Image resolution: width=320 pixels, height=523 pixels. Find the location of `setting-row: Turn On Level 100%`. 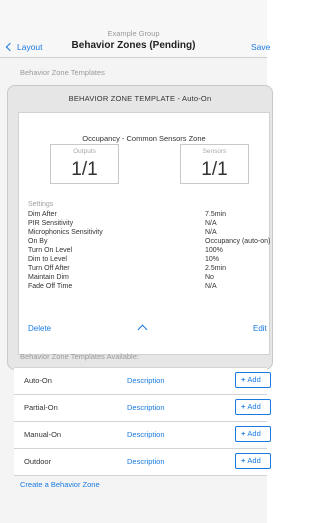

setting-row: Turn On Level 100% is located at coordinates (148, 251).